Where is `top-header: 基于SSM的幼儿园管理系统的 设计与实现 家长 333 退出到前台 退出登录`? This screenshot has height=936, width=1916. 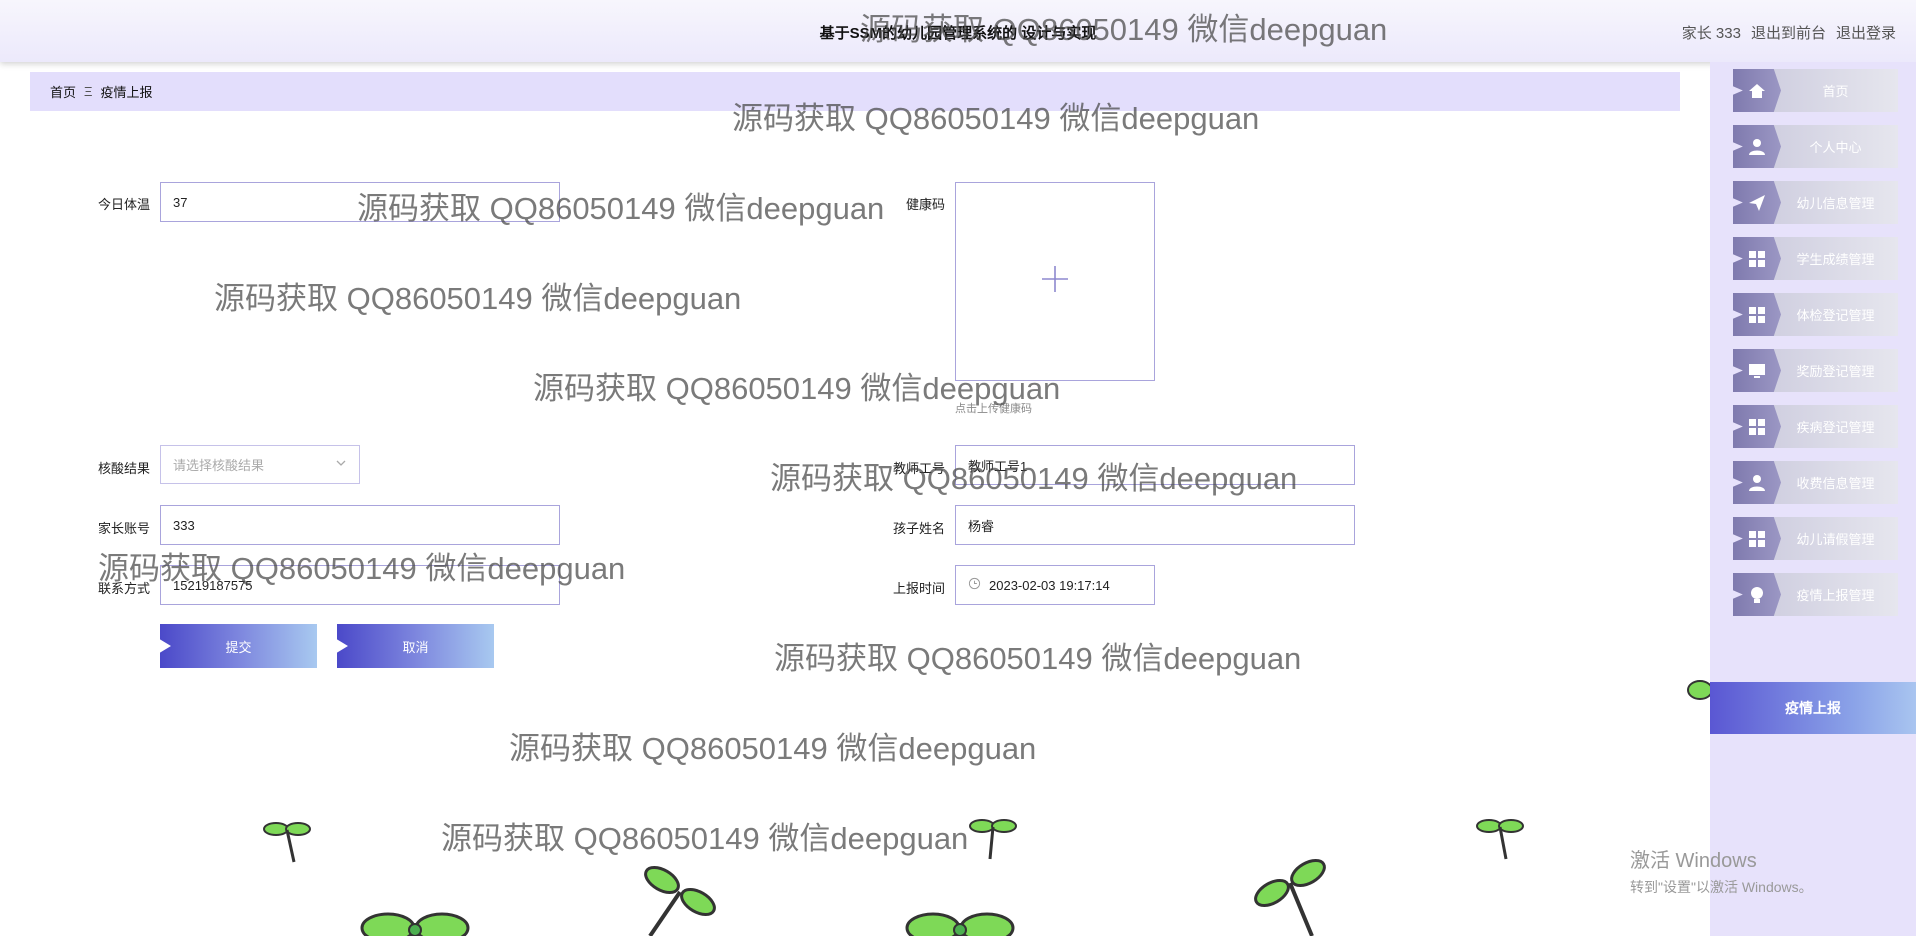 top-header: 基于SSM的幼儿园管理系统的 设计与实现 家长 333 退出到前台 退出登录 is located at coordinates (958, 31).